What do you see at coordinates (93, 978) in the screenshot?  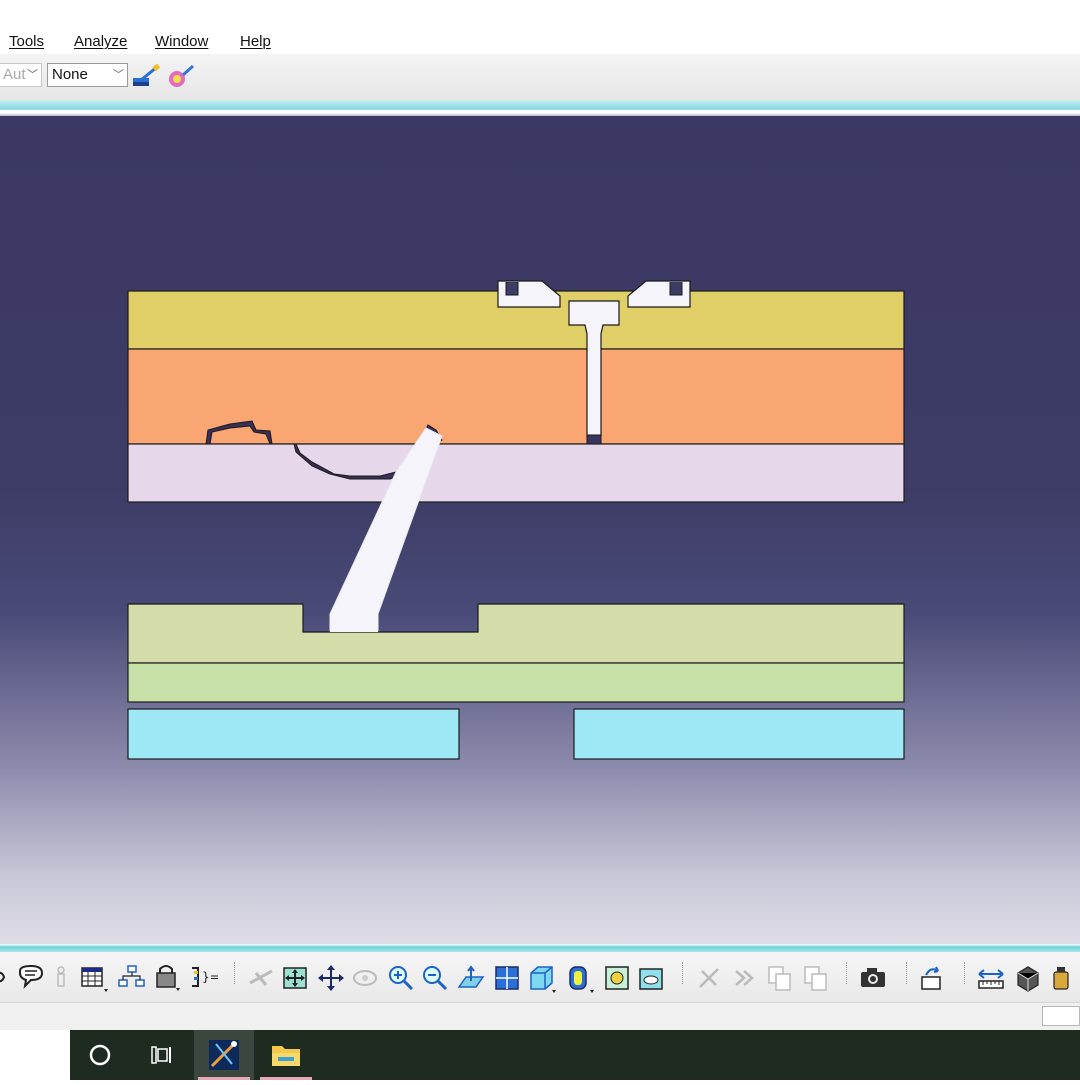 I see `grid-table-icon` at bounding box center [93, 978].